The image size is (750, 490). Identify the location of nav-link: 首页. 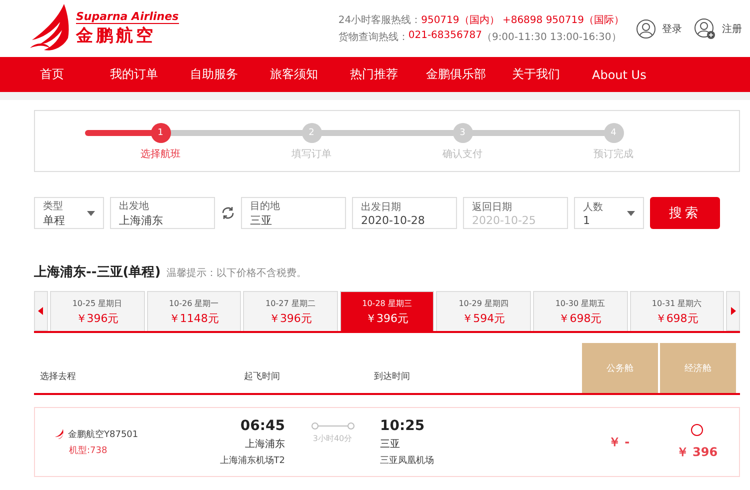
(75, 74).